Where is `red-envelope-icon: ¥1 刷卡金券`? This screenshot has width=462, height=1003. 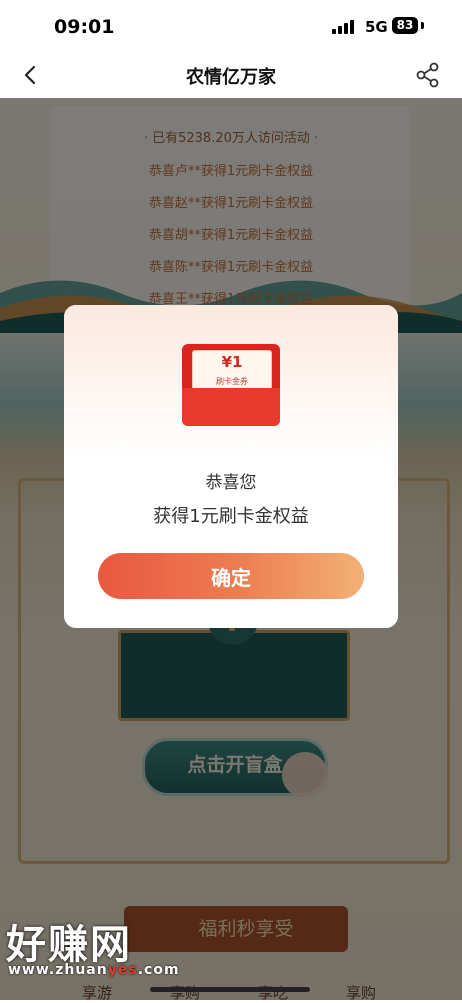 red-envelope-icon: ¥1 刷卡金券 is located at coordinates (231, 384).